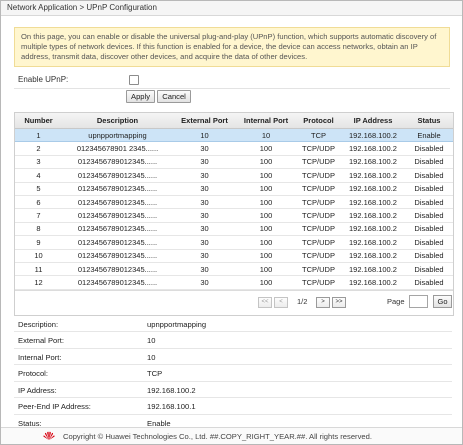 The width and height of the screenshot is (463, 445). Describe the element at coordinates (117, 121) in the screenshot. I see `column-header-description: Description` at that location.